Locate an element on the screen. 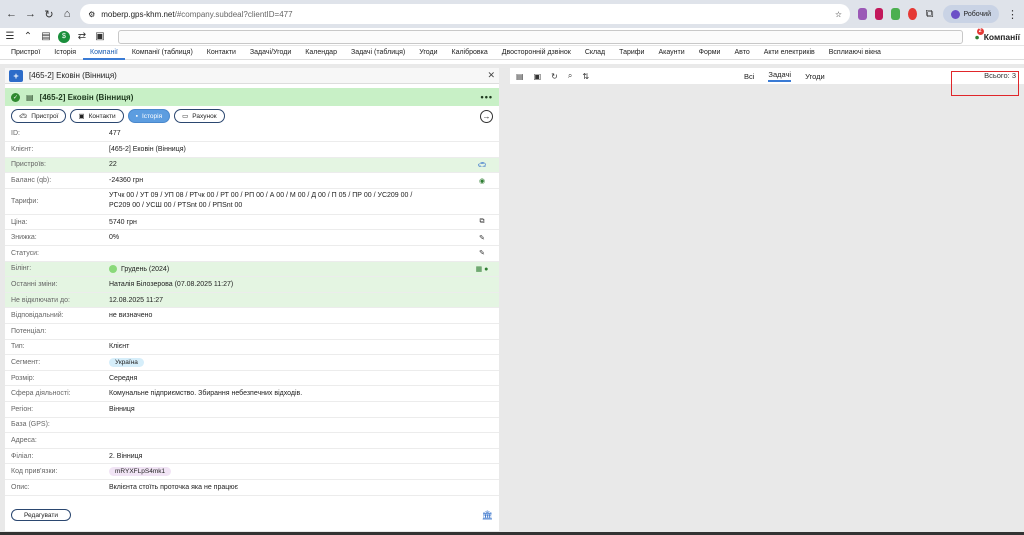 The height and width of the screenshot is (535, 1024). extension-z-icon is located at coordinates (879, 14).